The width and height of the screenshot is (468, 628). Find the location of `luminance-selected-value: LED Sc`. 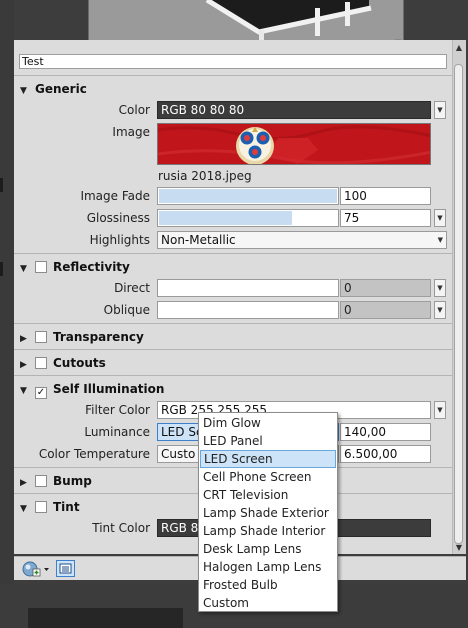

luminance-selected-value: LED Sc is located at coordinates (182, 432).